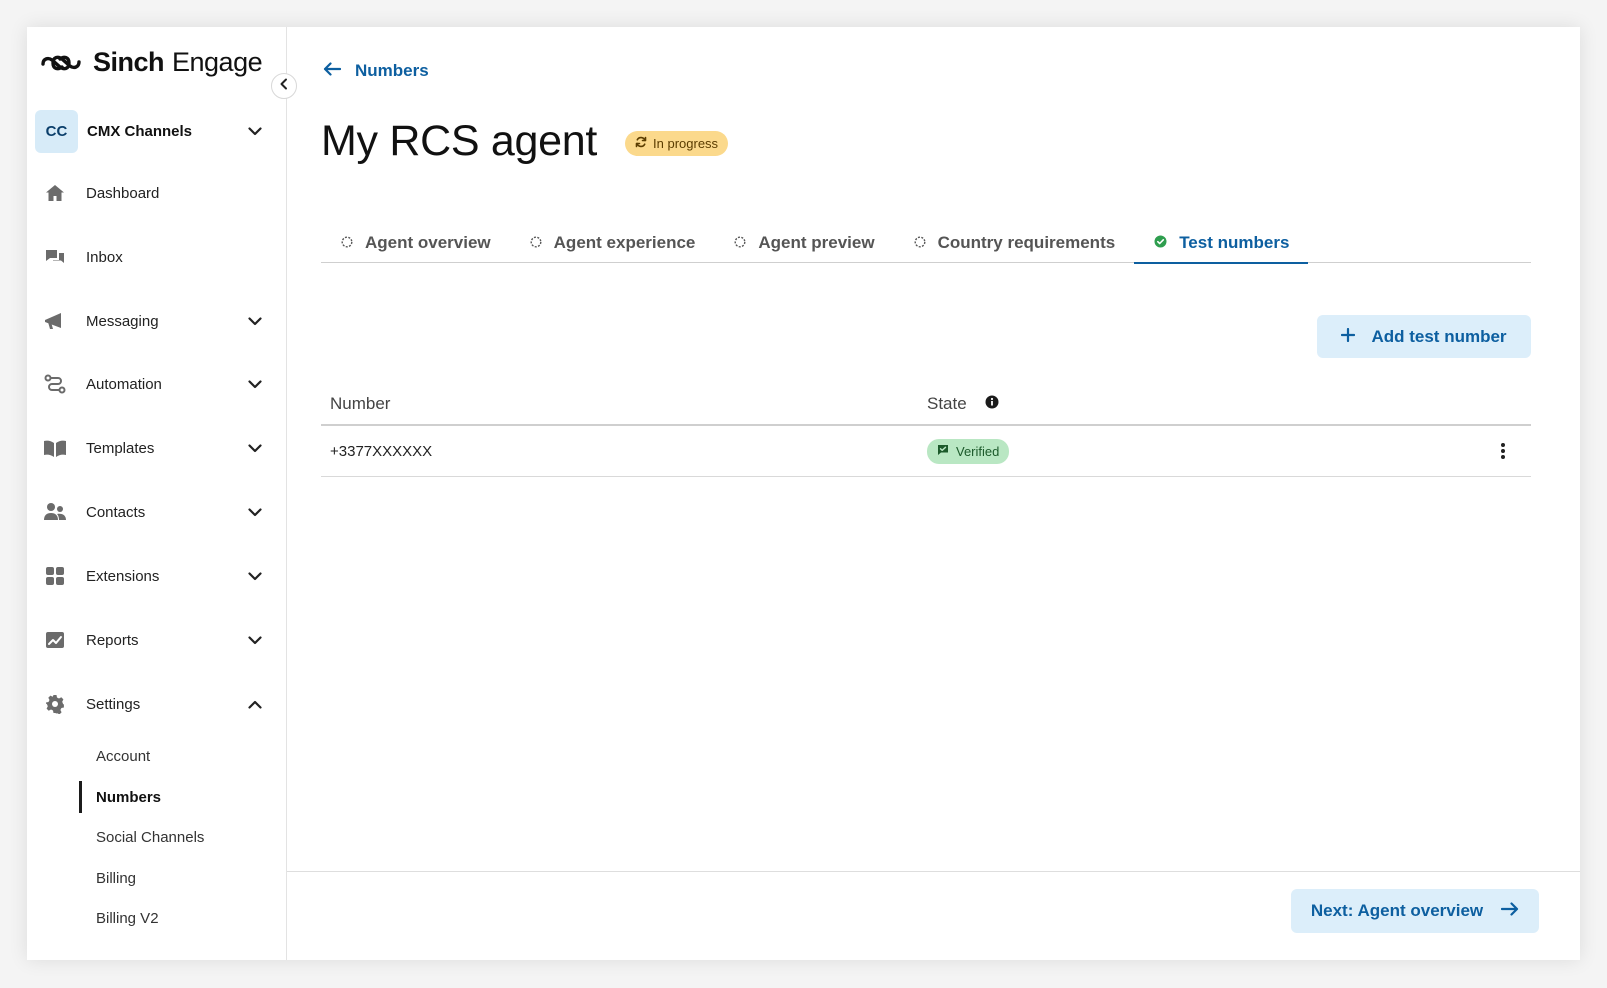 The width and height of the screenshot is (1607, 988). What do you see at coordinates (122, 321) in the screenshot?
I see `sidebar-item-label: Messaging` at bounding box center [122, 321].